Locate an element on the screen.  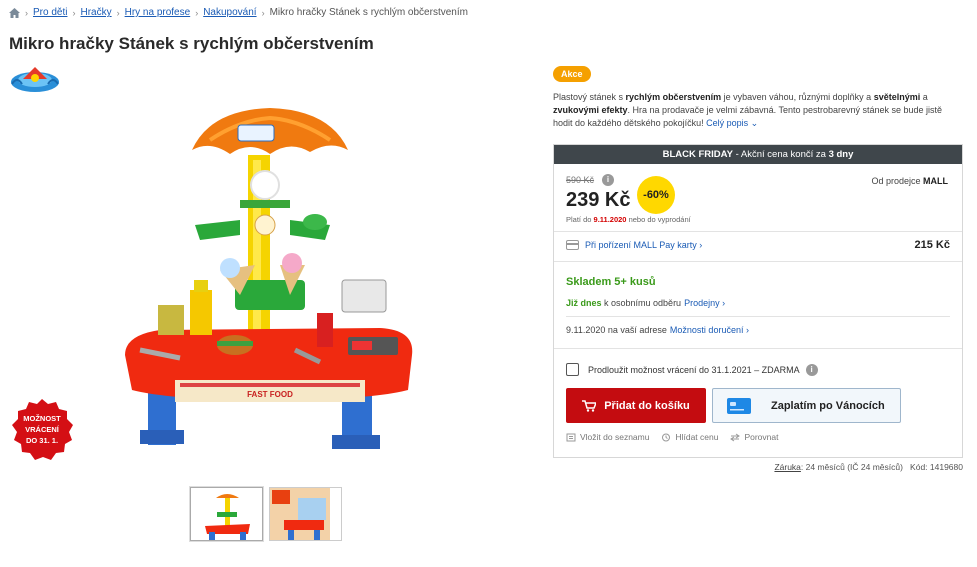
pickup-today: Již dnes is located at coordinates (584, 303).